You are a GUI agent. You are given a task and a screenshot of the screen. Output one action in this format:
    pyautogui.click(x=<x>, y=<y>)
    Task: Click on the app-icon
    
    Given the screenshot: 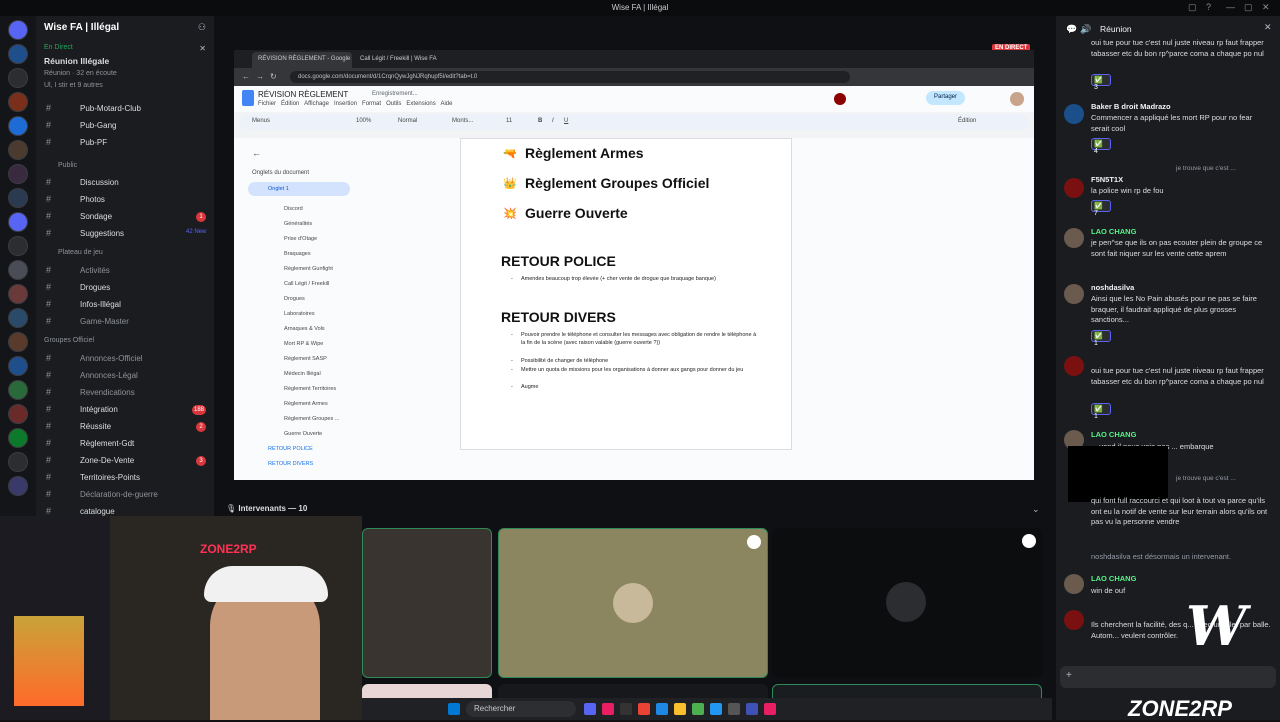 What is the action you would take?
    pyautogui.click(x=734, y=709)
    